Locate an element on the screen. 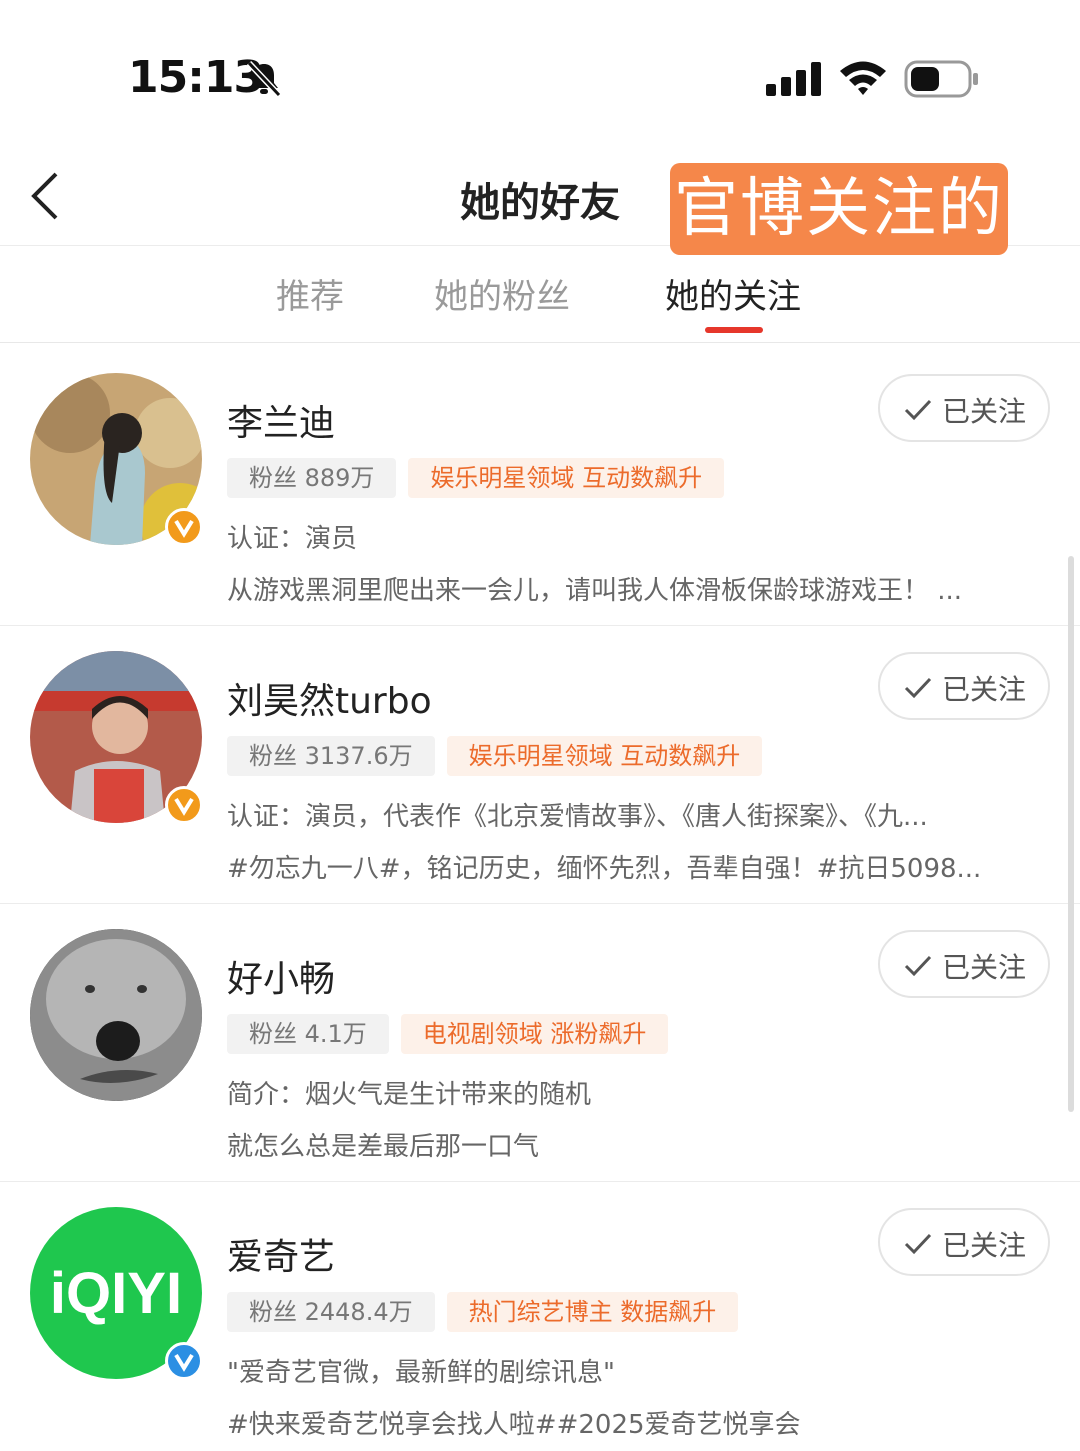  user-meta: 粉丝 889万 娱乐明星领域 互动数飙升 is located at coordinates (476, 478).